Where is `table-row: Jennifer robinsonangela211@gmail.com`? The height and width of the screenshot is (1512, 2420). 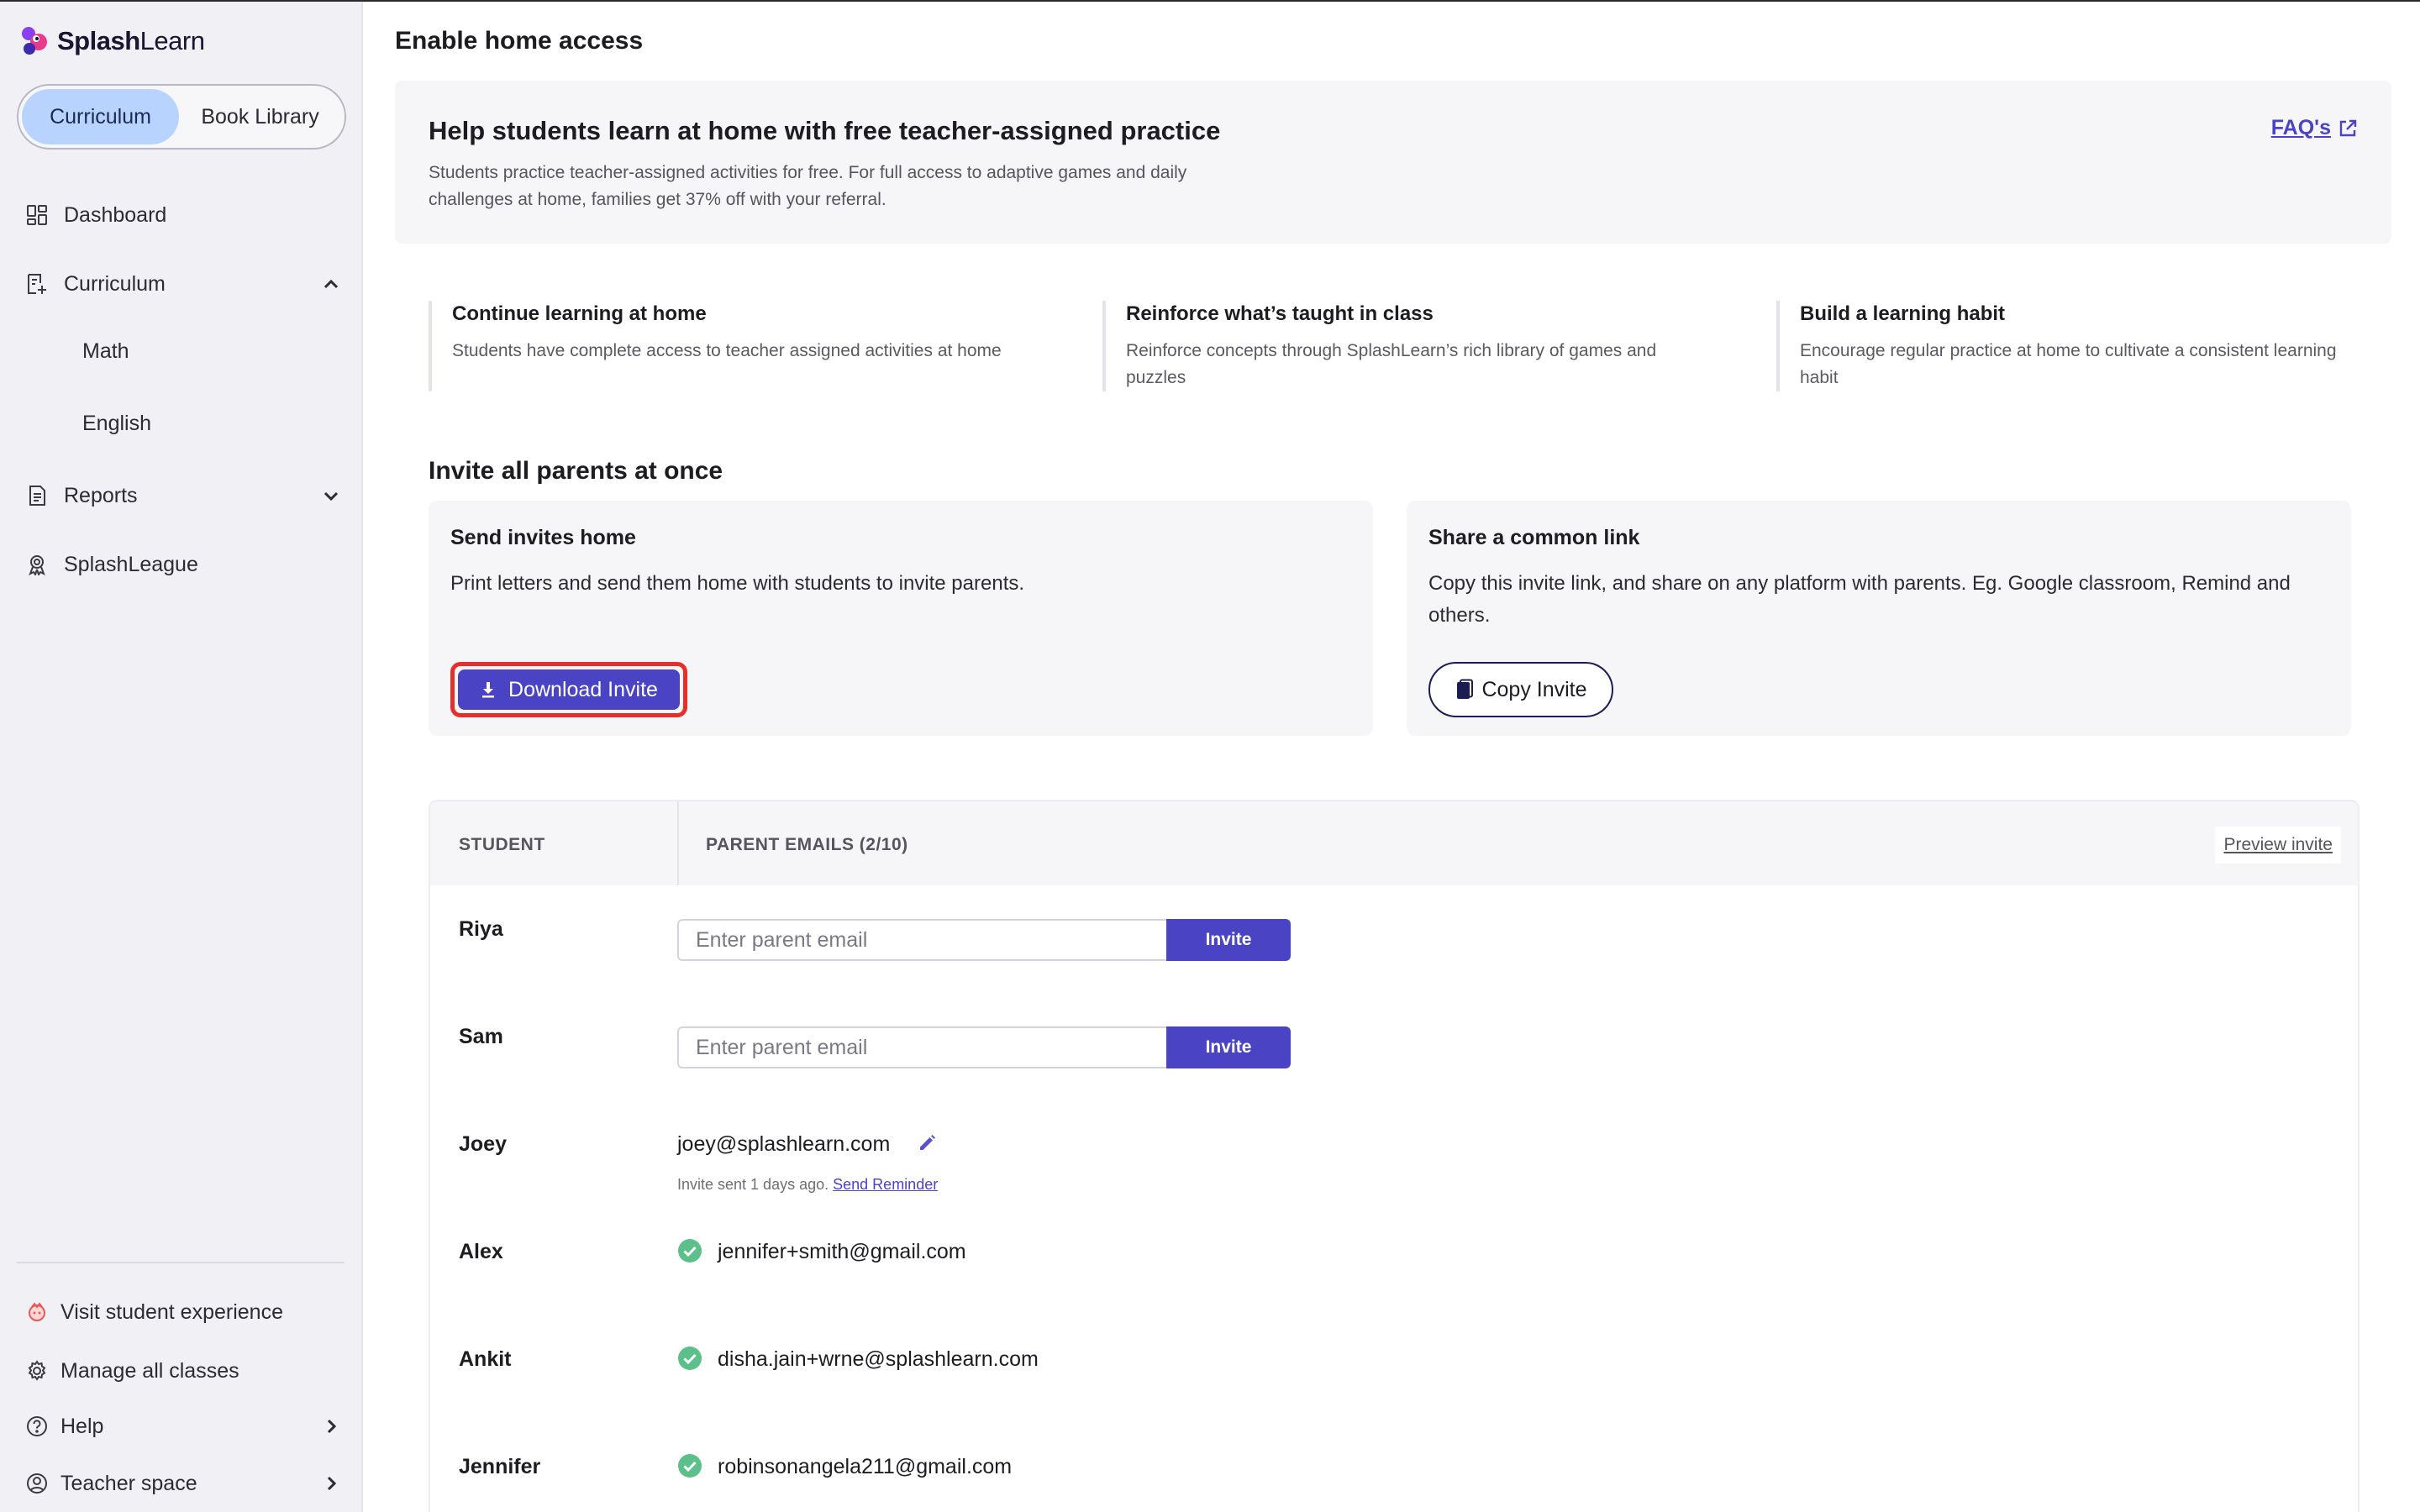 table-row: Jennifer robinsonangela211@gmail.com is located at coordinates (1394, 1468).